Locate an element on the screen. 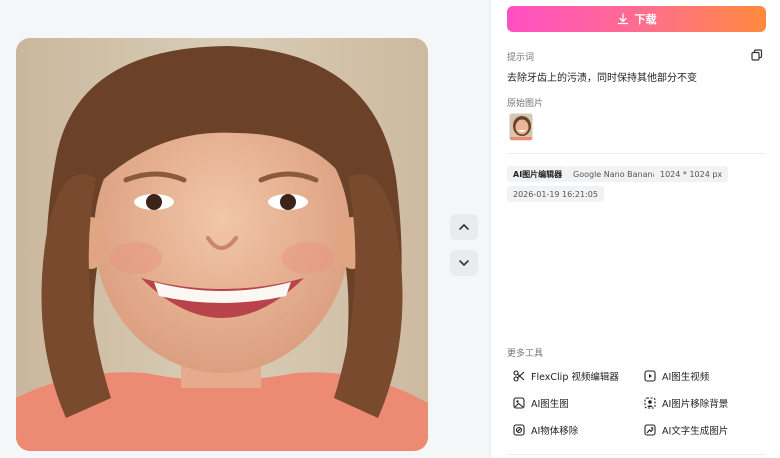  tag-tool: AI图片编辑器 is located at coordinates (538, 174).